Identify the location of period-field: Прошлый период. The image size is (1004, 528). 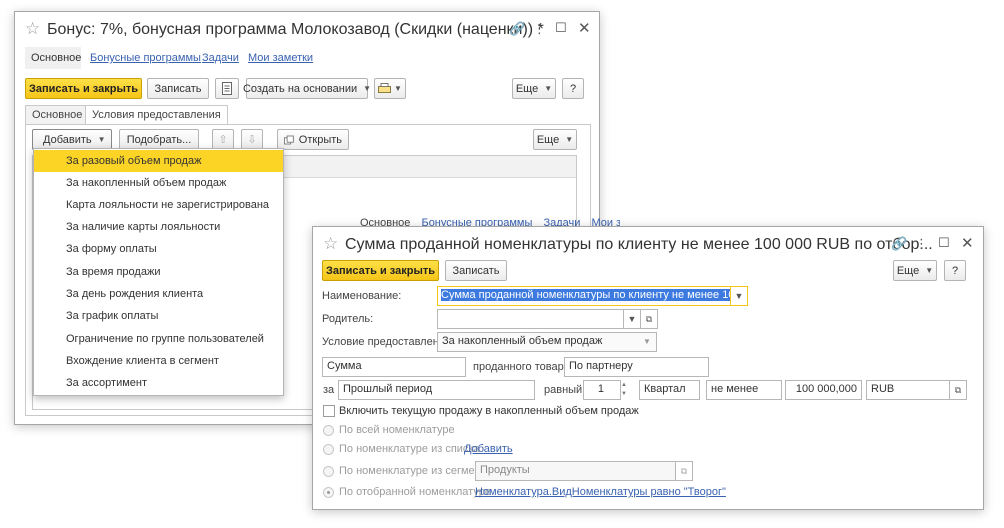
(436, 390).